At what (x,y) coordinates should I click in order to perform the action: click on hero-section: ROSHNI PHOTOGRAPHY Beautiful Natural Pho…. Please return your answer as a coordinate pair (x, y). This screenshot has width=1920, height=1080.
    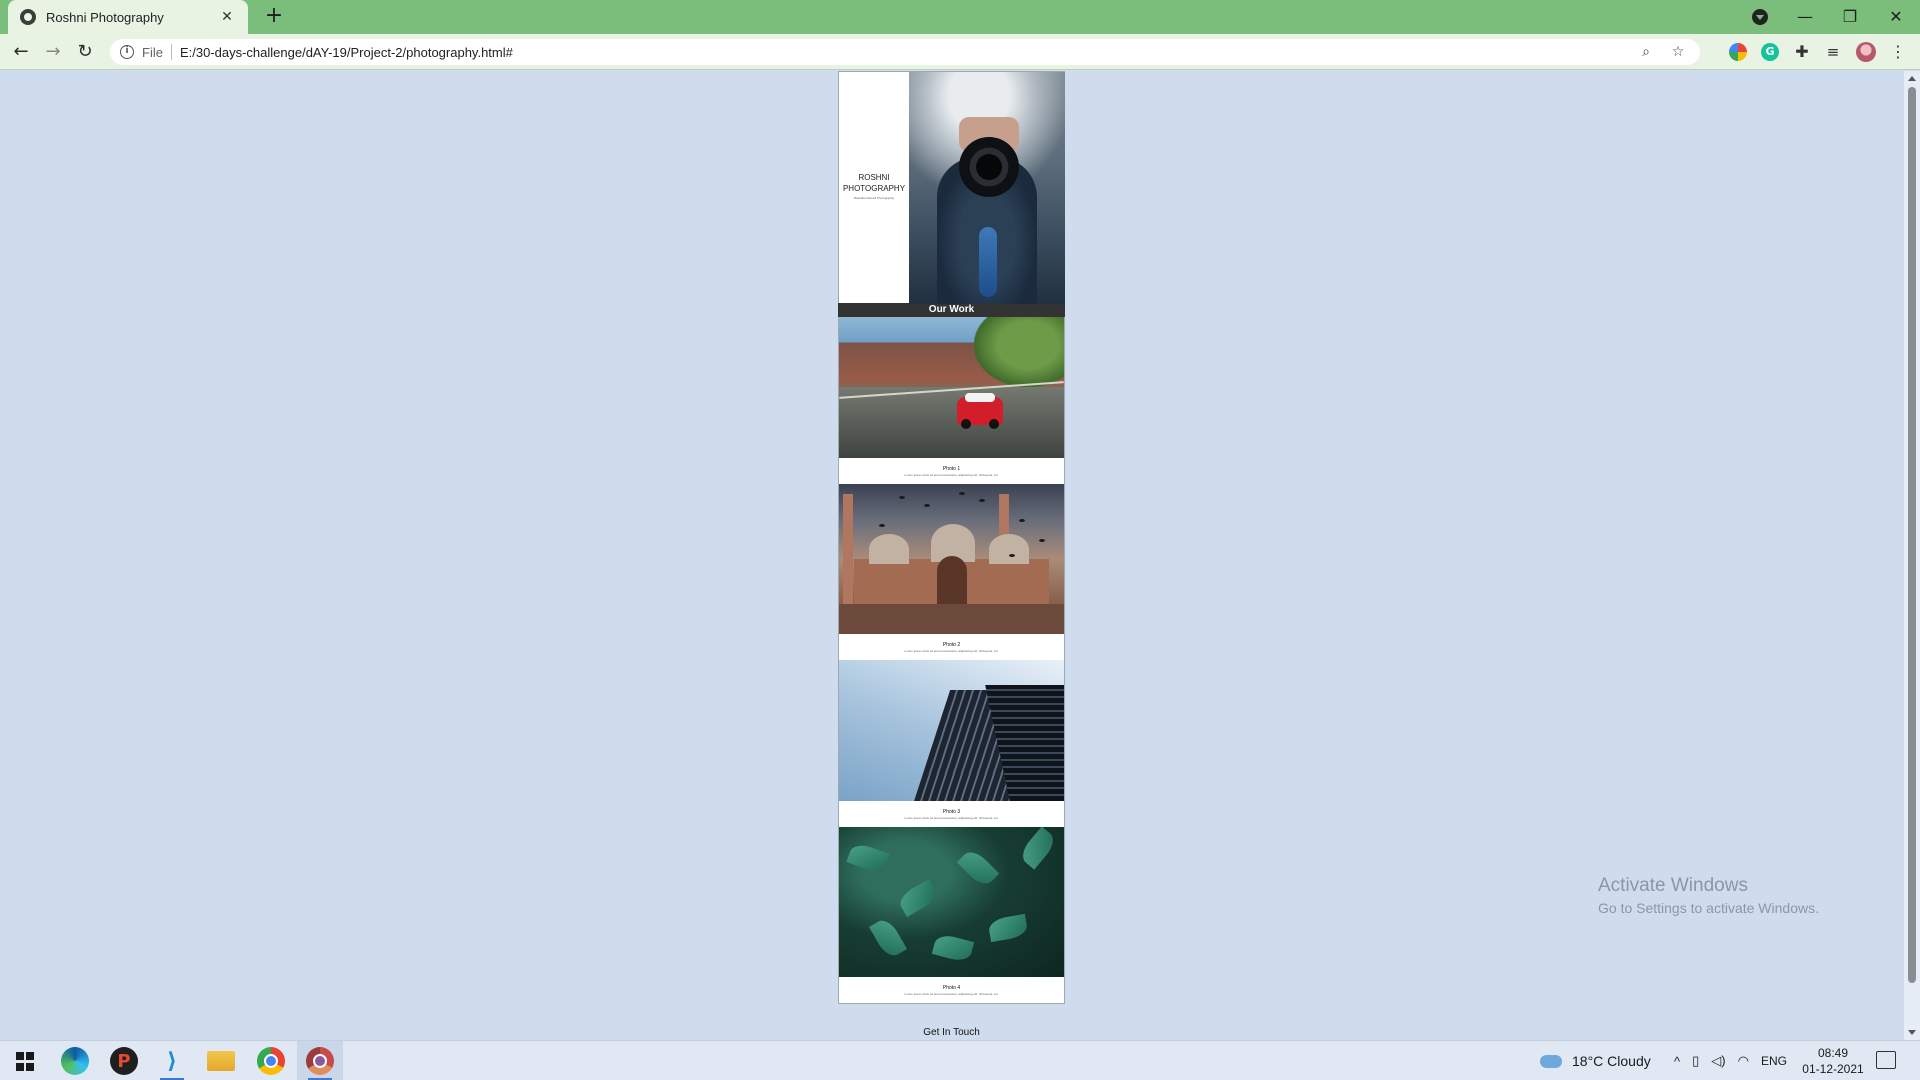
    Looking at the image, I should click on (951, 187).